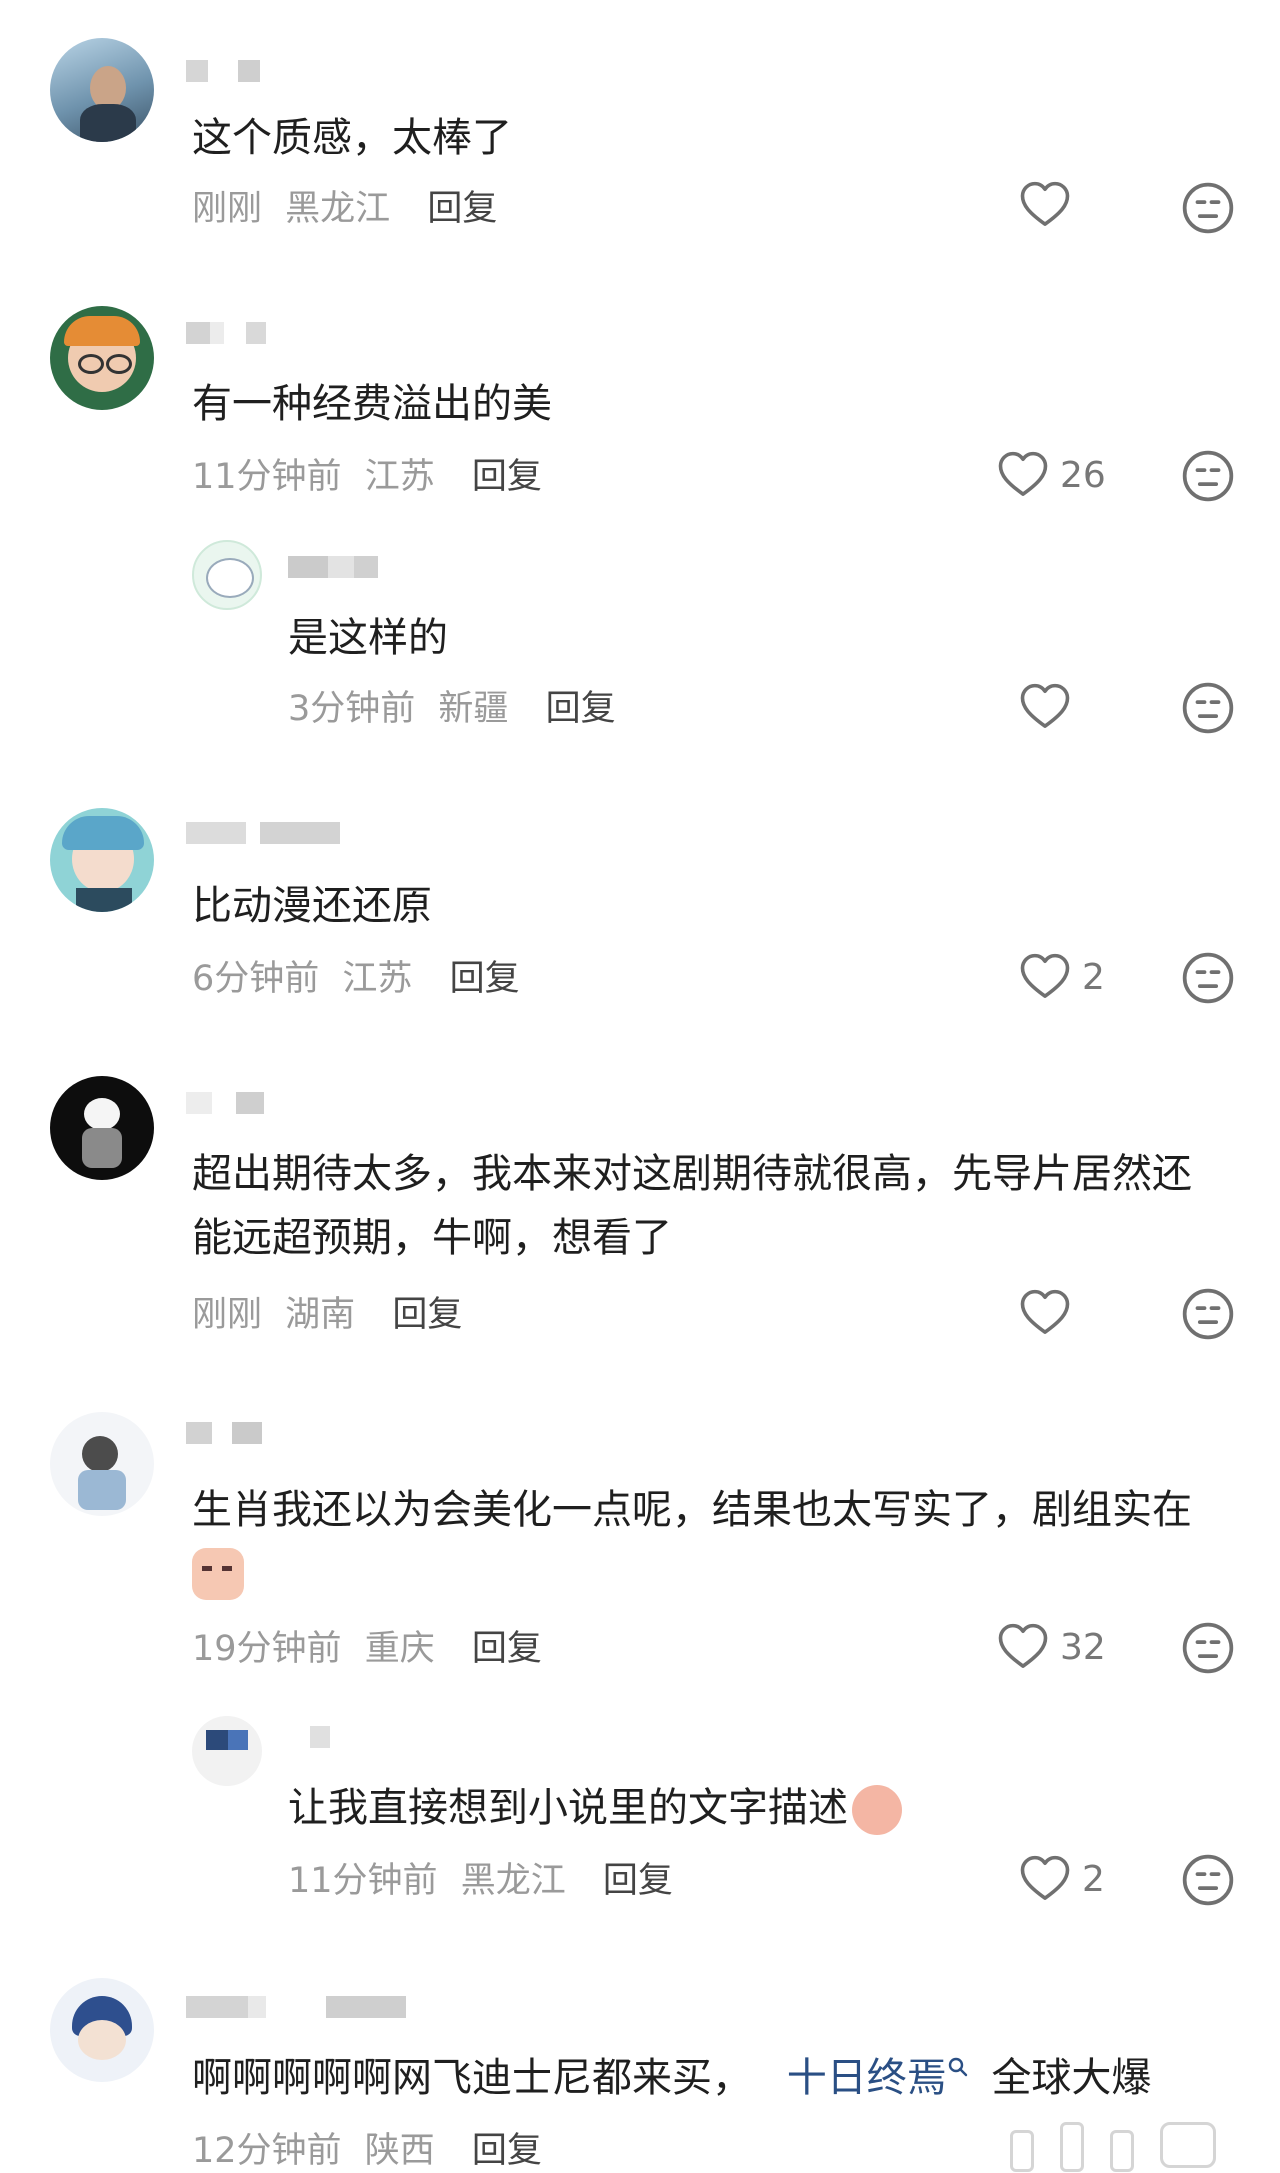  I want to click on comment-time: 19分钟前, so click(267, 1649).